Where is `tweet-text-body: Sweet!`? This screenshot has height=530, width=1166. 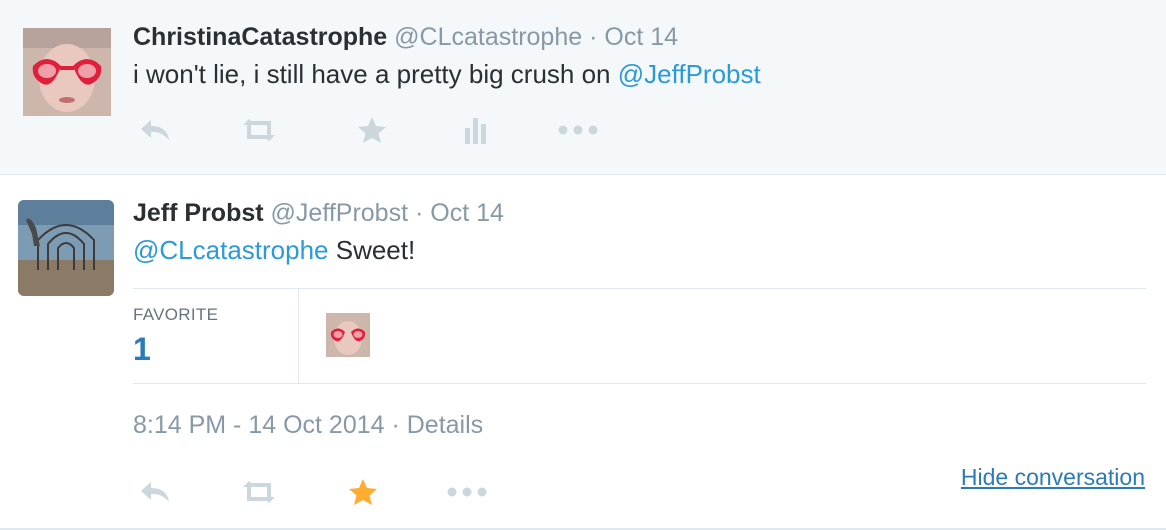
tweet-text-body: Sweet! is located at coordinates (372, 250).